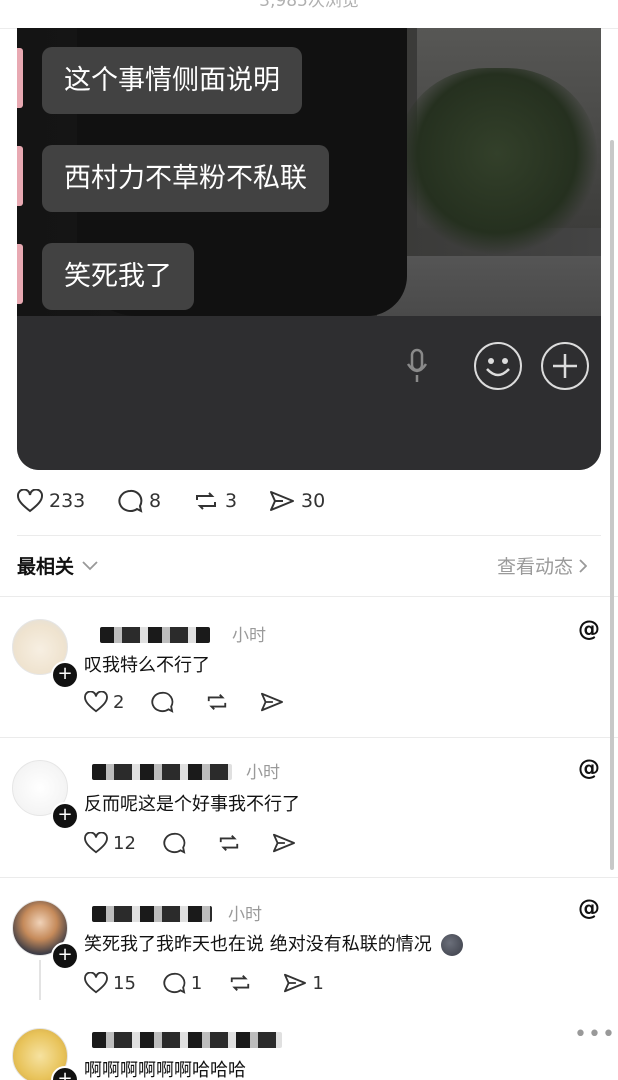 This screenshot has width=618, height=1080. I want to click on share-count: 1, so click(318, 983).